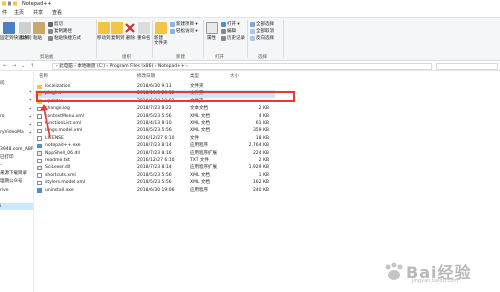  What do you see at coordinates (231, 31) in the screenshot?
I see `edit-label: 编辑` at bounding box center [231, 31].